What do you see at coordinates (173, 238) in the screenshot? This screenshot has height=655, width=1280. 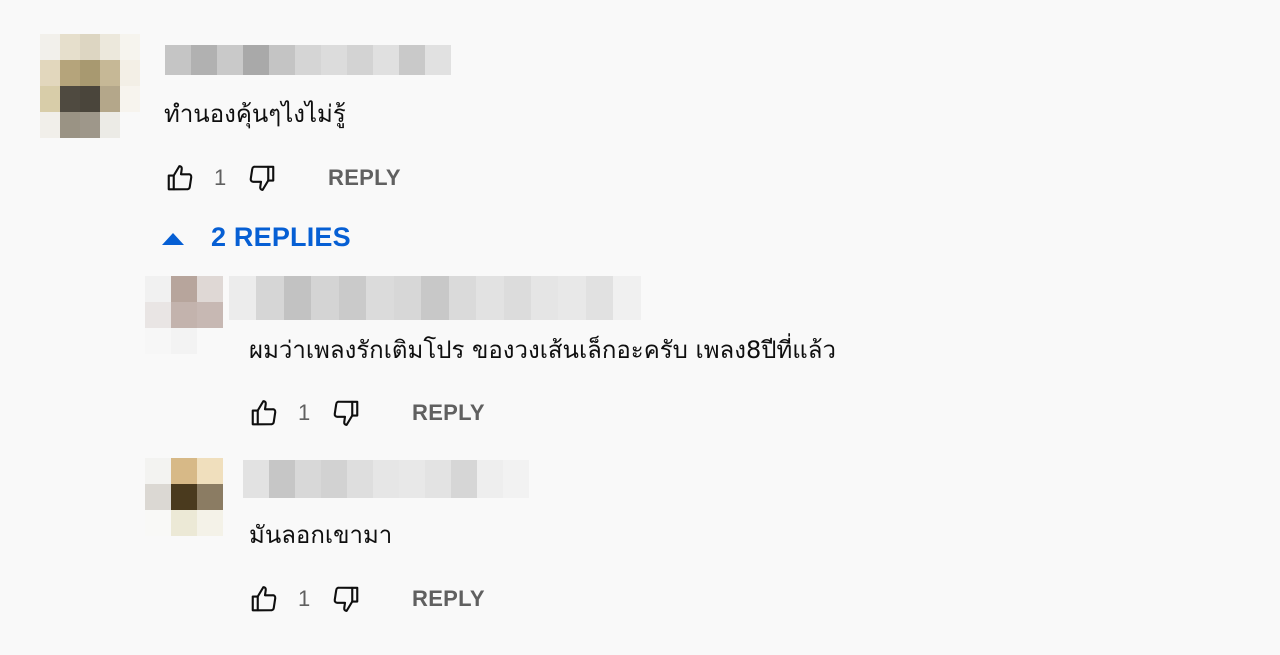 I see `caret-up-icon` at bounding box center [173, 238].